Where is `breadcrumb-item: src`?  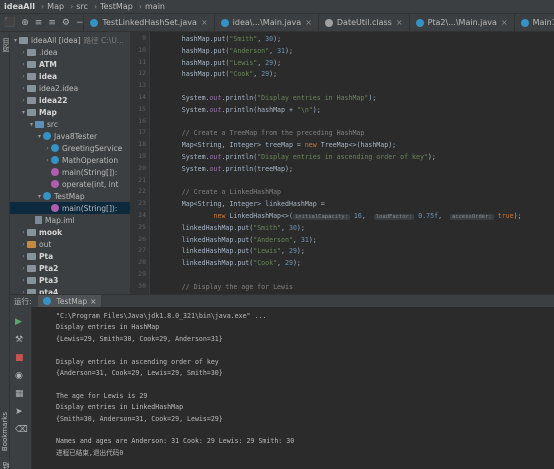 breadcrumb-item: src is located at coordinates (82, 6).